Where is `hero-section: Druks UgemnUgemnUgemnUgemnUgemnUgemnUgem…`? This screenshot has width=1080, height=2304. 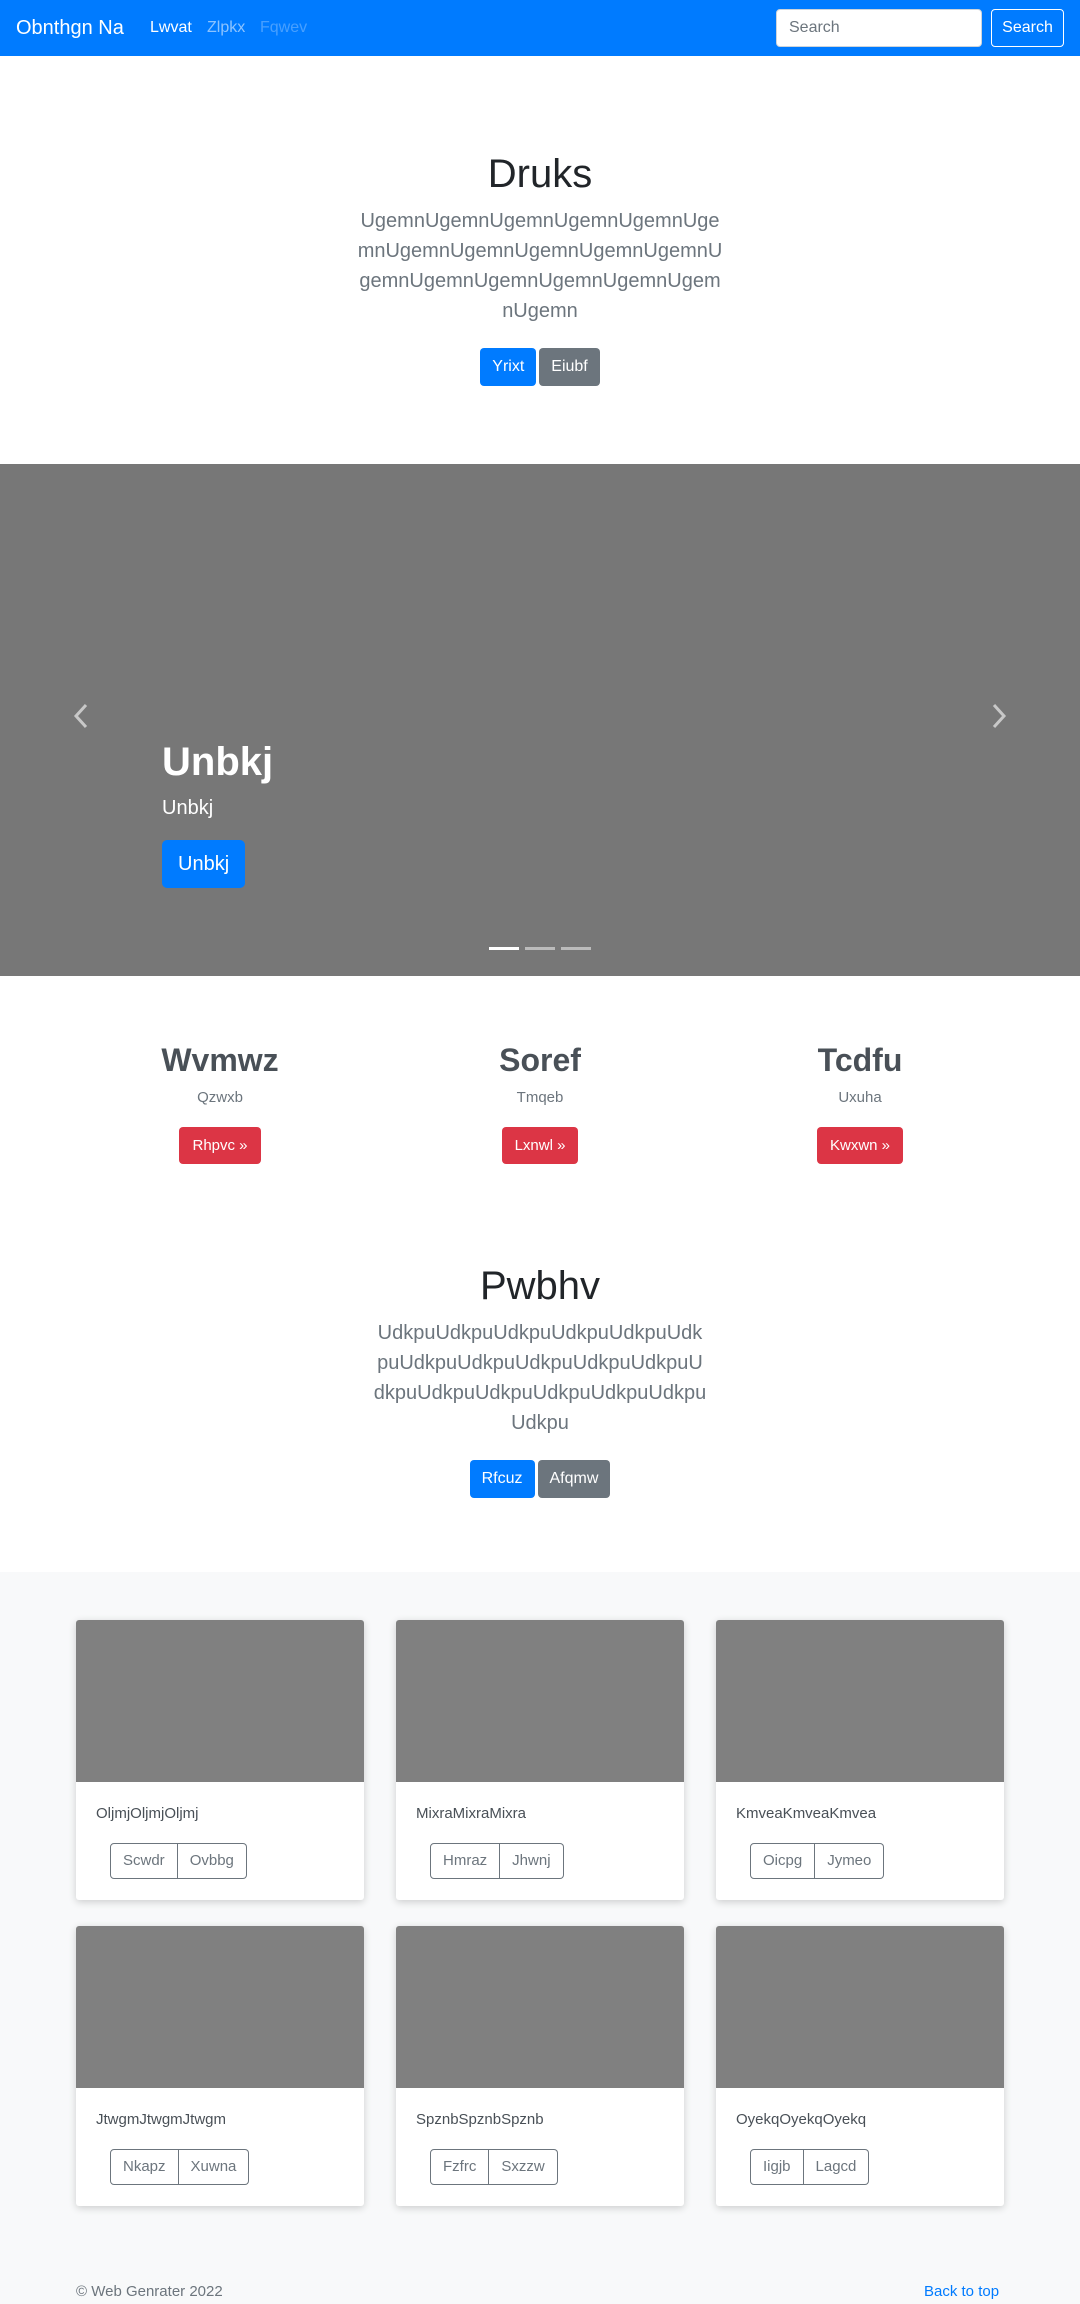
hero-section: Druks UgemnUgemnUgemnUgemnUgemnUgemnUgem… is located at coordinates (540, 268).